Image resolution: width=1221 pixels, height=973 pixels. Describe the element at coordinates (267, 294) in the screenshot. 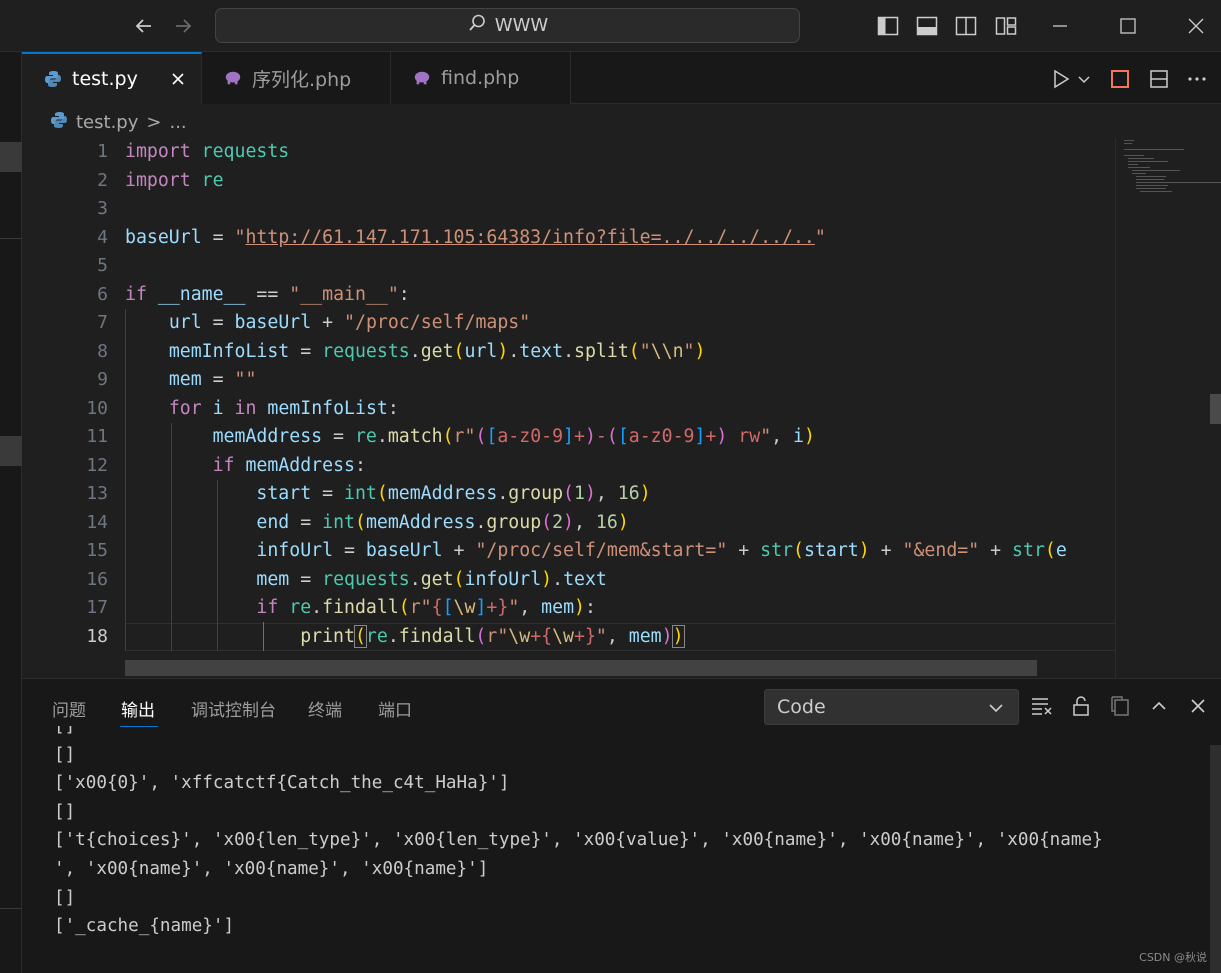

I see `code-line: if __name__ == "__main__":` at that location.